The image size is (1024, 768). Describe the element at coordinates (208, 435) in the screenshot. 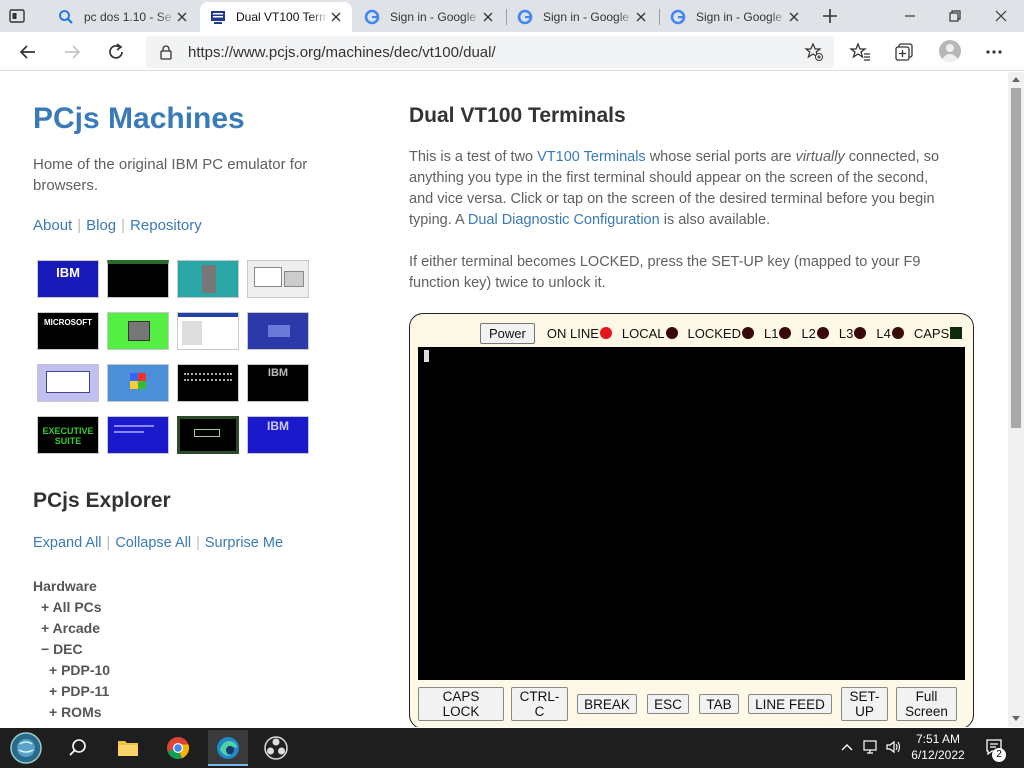

I see `thumbnail-green-border` at that location.